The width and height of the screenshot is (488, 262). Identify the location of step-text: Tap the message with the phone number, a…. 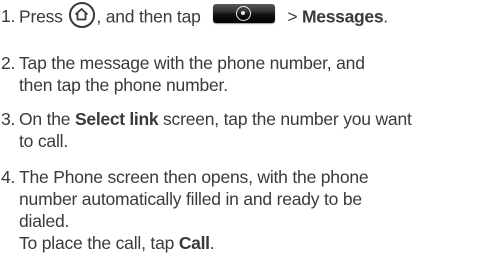
(192, 74).